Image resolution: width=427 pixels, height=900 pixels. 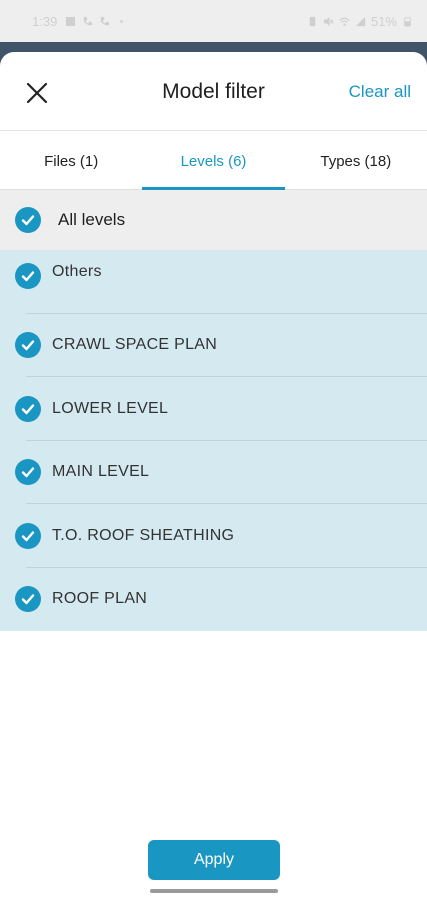 I want to click on status-icons-left, so click(x=96, y=21).